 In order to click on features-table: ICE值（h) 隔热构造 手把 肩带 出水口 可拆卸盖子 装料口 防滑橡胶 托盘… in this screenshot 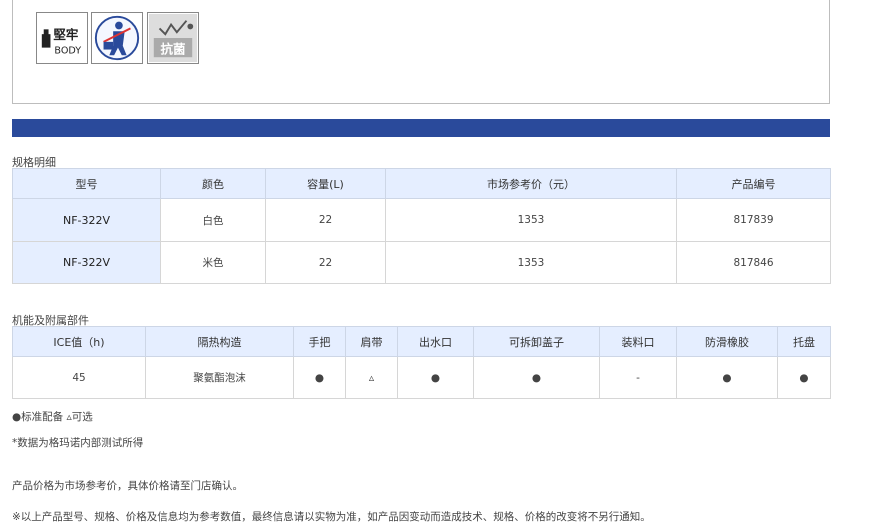, I will do `click(421, 362)`.